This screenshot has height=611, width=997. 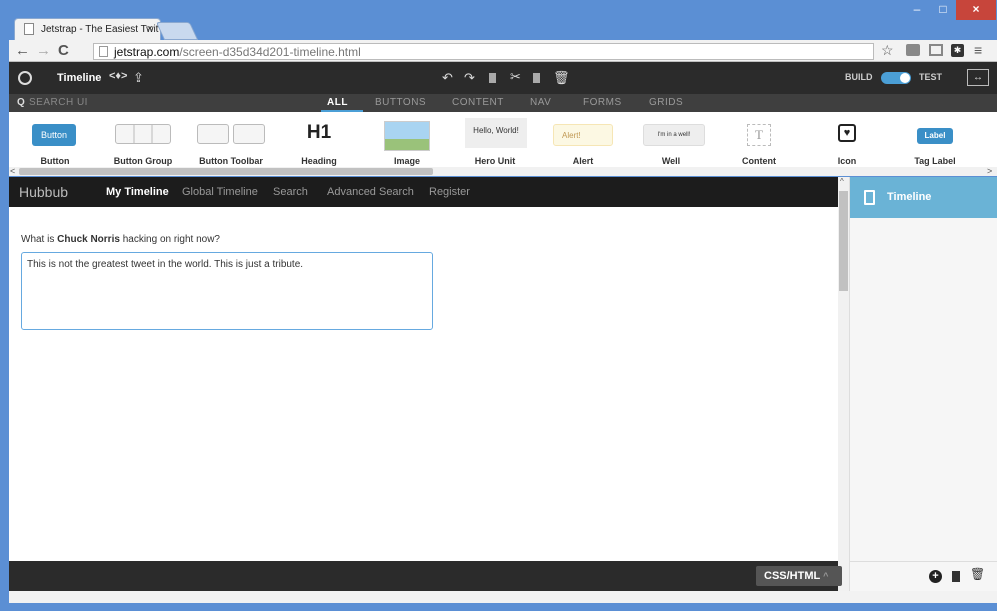 I want to click on tab-all: ALL, so click(x=337, y=102).